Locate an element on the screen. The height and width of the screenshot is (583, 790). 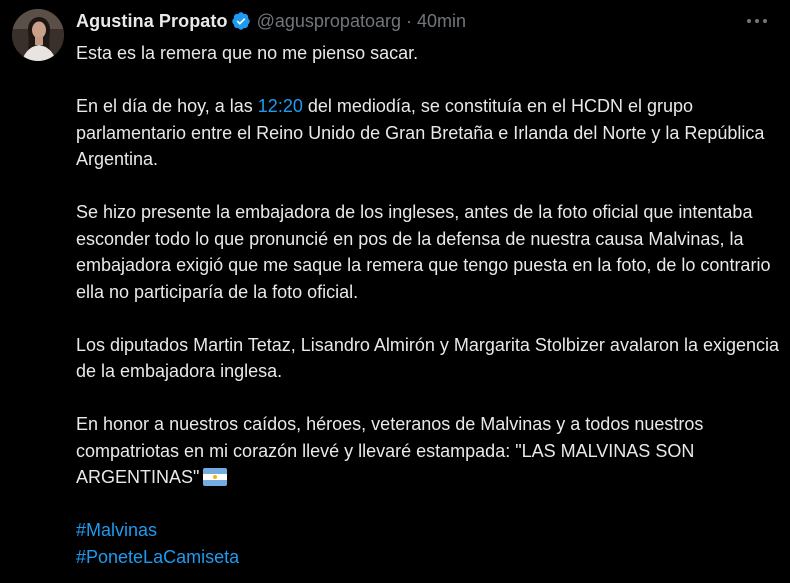
avatar is located at coordinates (38, 35).